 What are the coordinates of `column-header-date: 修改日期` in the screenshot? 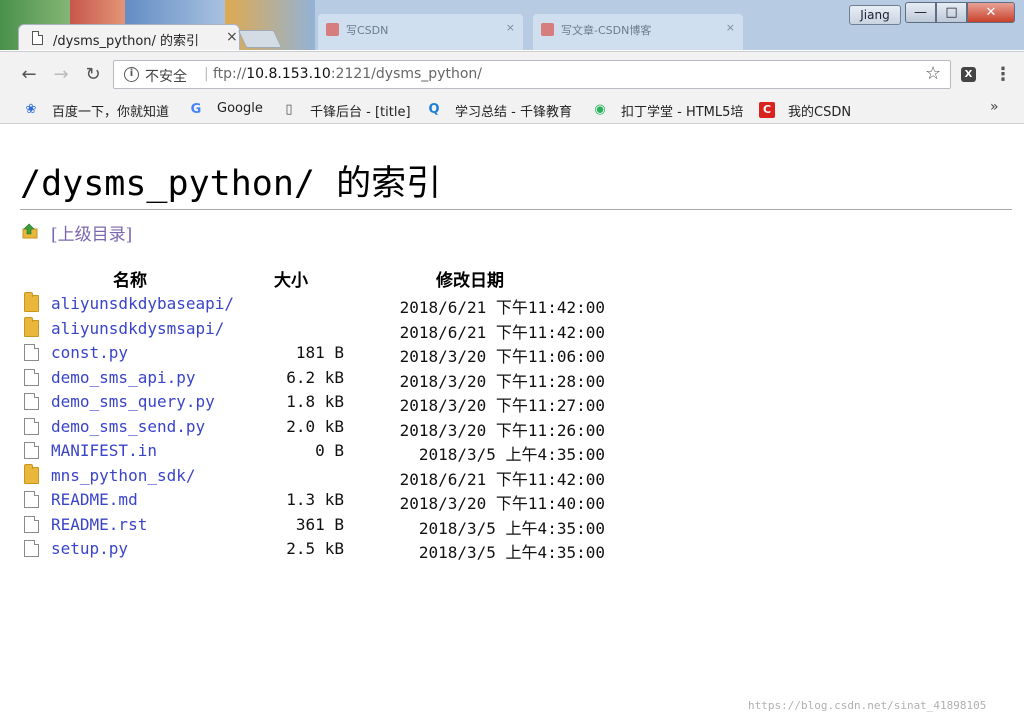 It's located at (470, 278).